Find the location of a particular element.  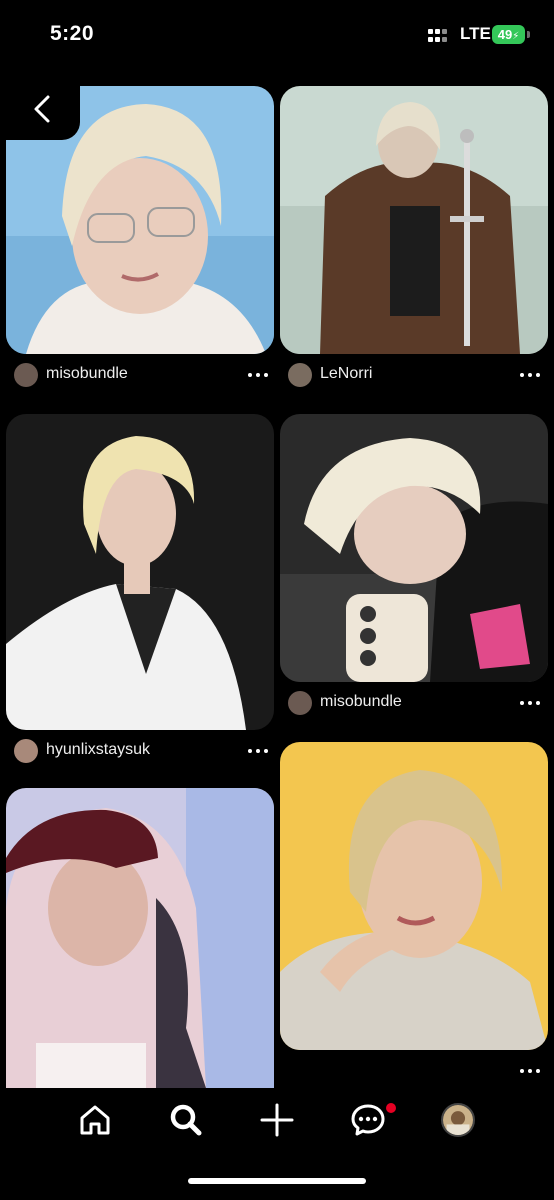

signal-icon is located at coordinates (441, 36).